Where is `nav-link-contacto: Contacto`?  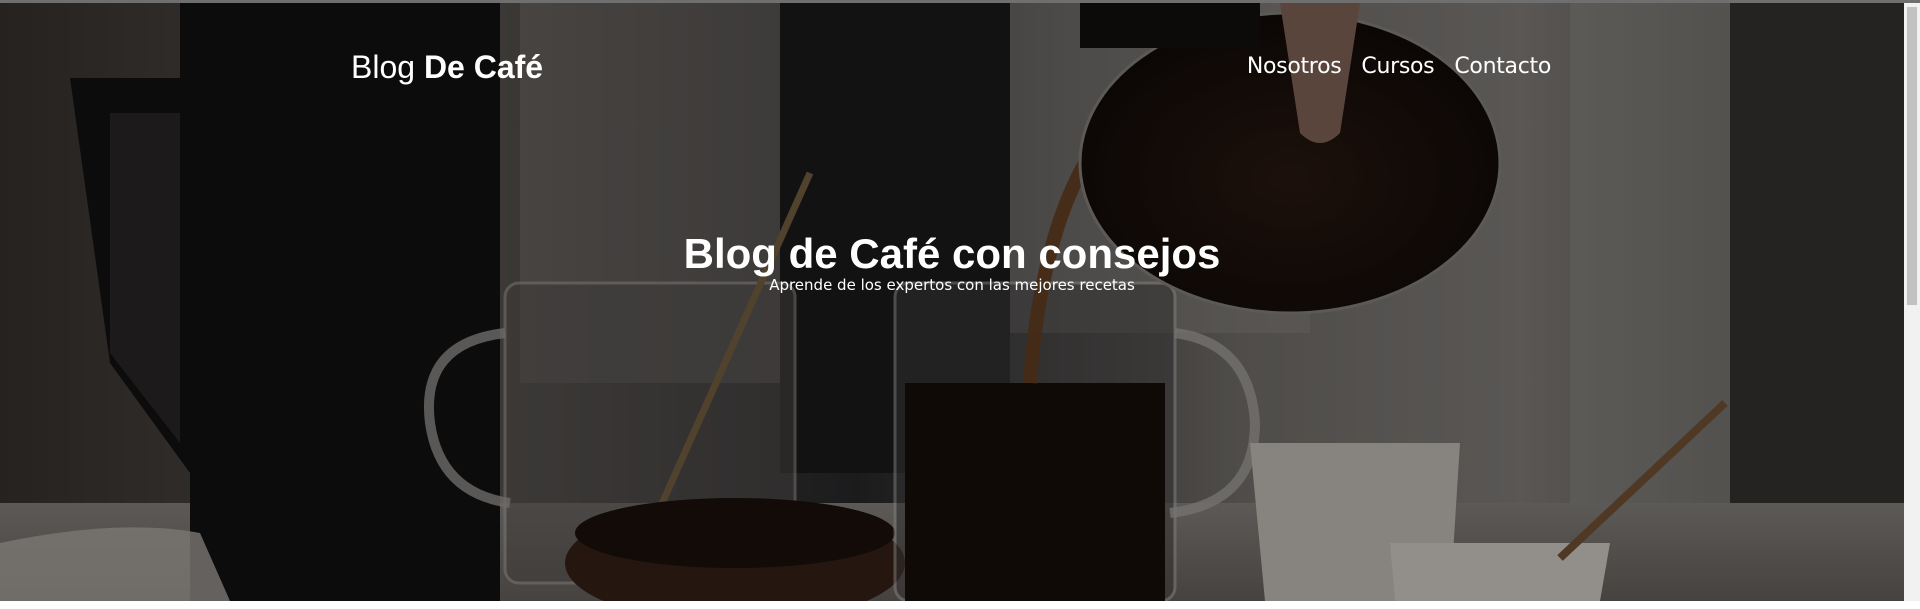 nav-link-contacto: Contacto is located at coordinates (1502, 67).